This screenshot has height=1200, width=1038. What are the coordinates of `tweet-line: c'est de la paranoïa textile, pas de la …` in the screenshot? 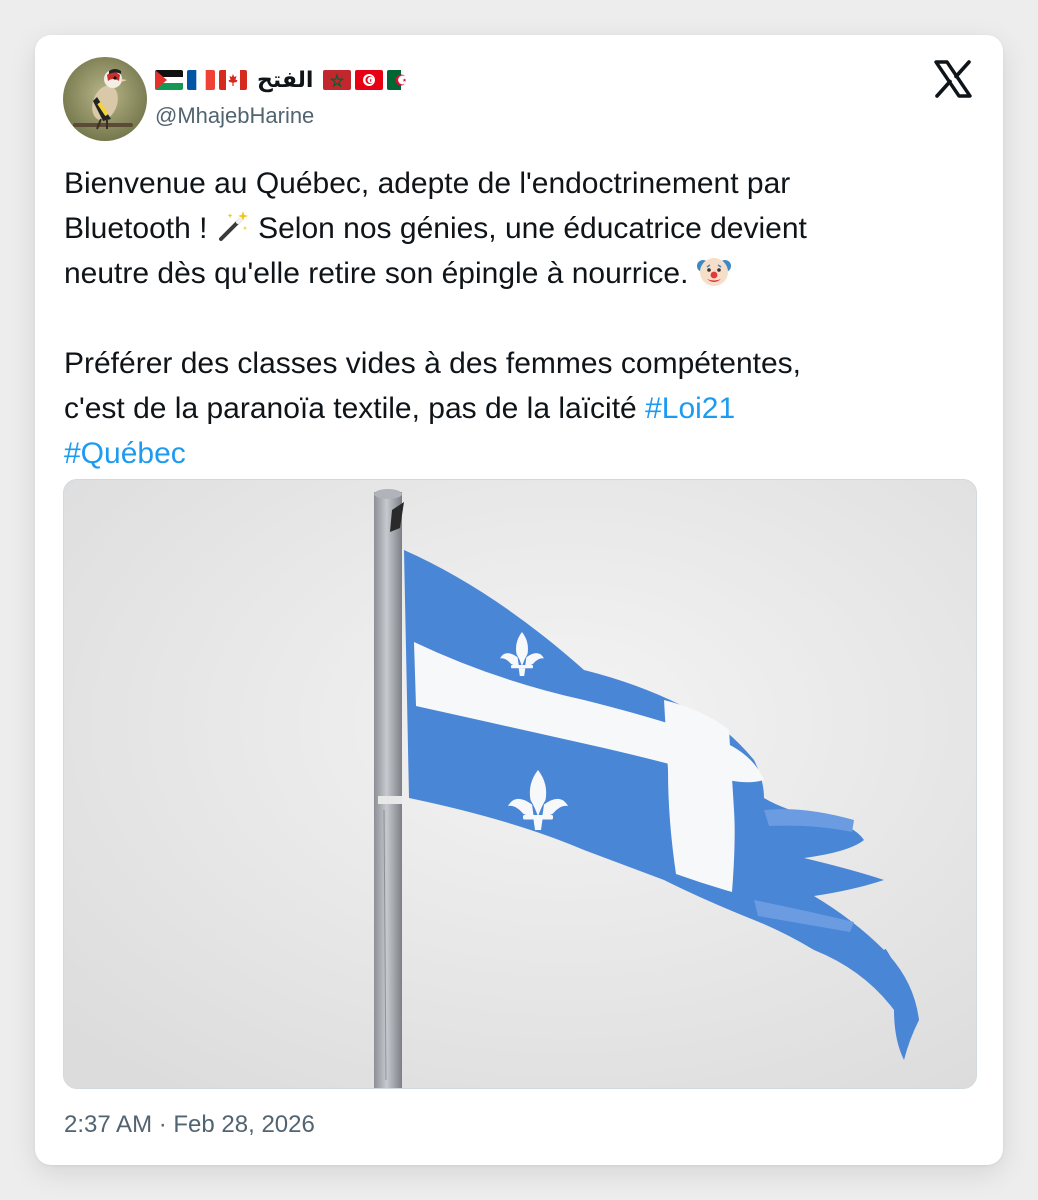 It's located at (355, 408).